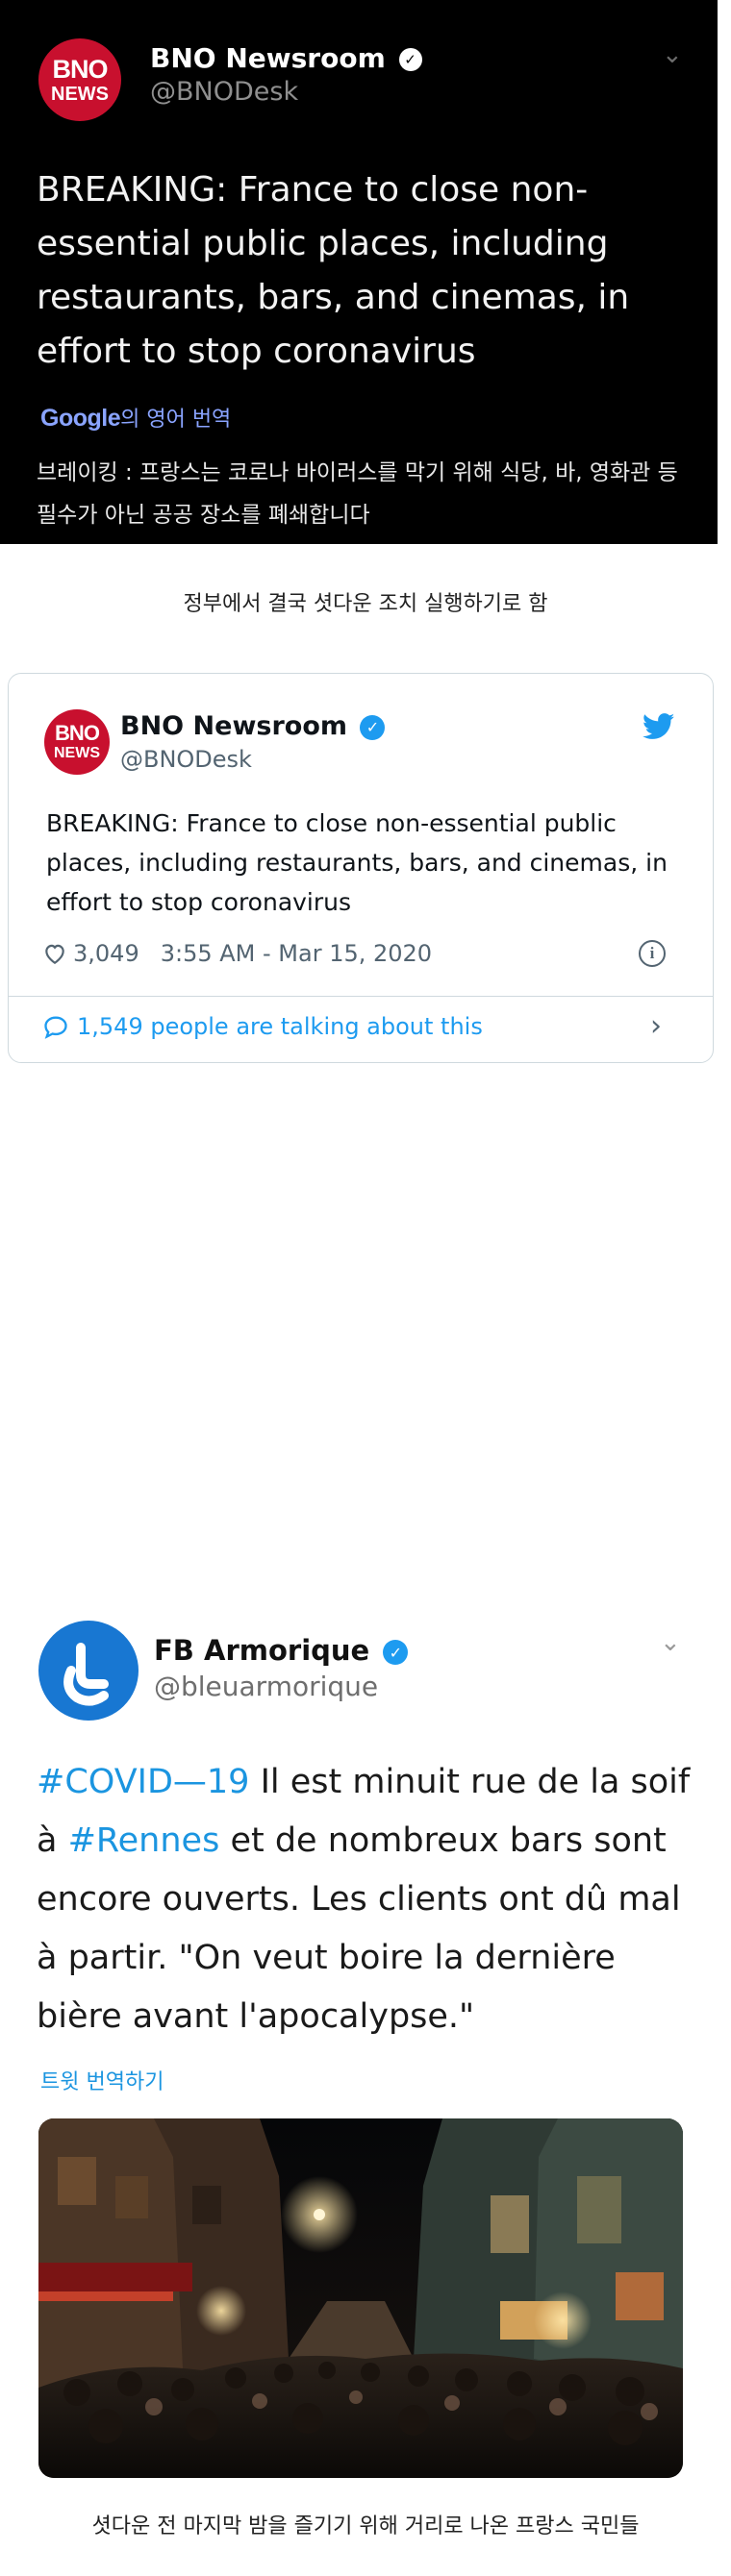  I want to click on tweet-author-name: FB Armorique ✓, so click(282, 1650).